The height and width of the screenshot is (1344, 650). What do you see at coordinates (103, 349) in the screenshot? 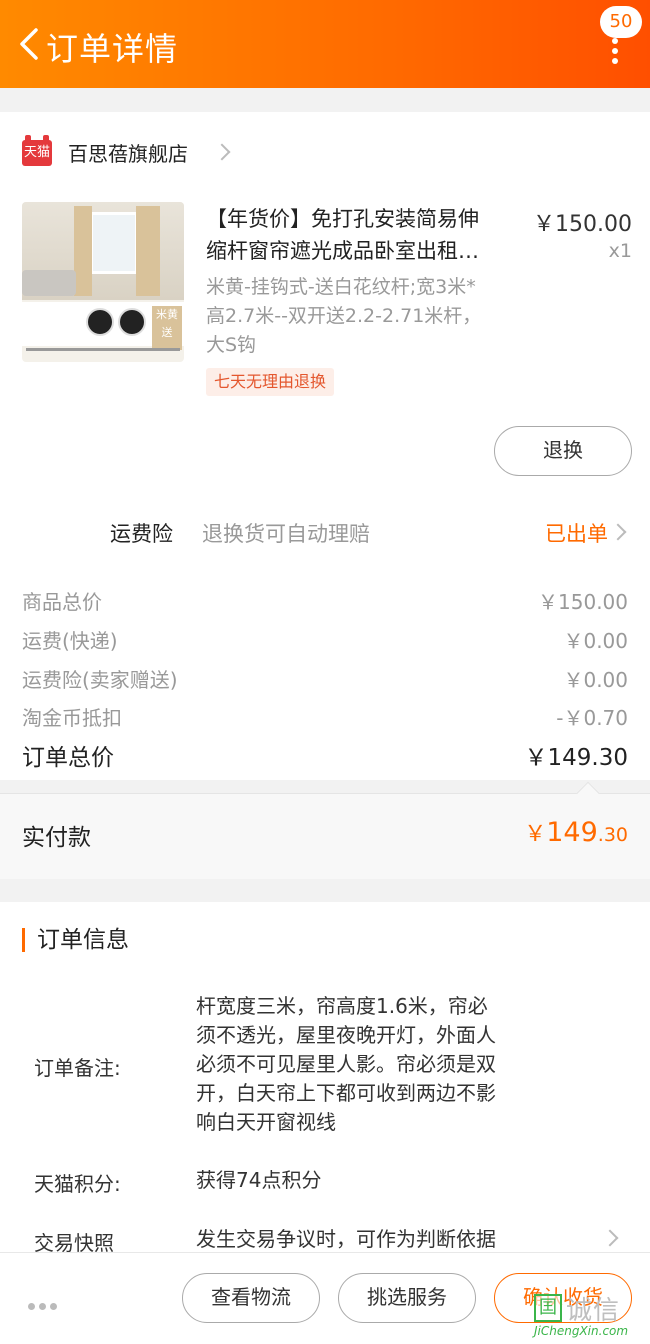
I see `rod-shape` at bounding box center [103, 349].